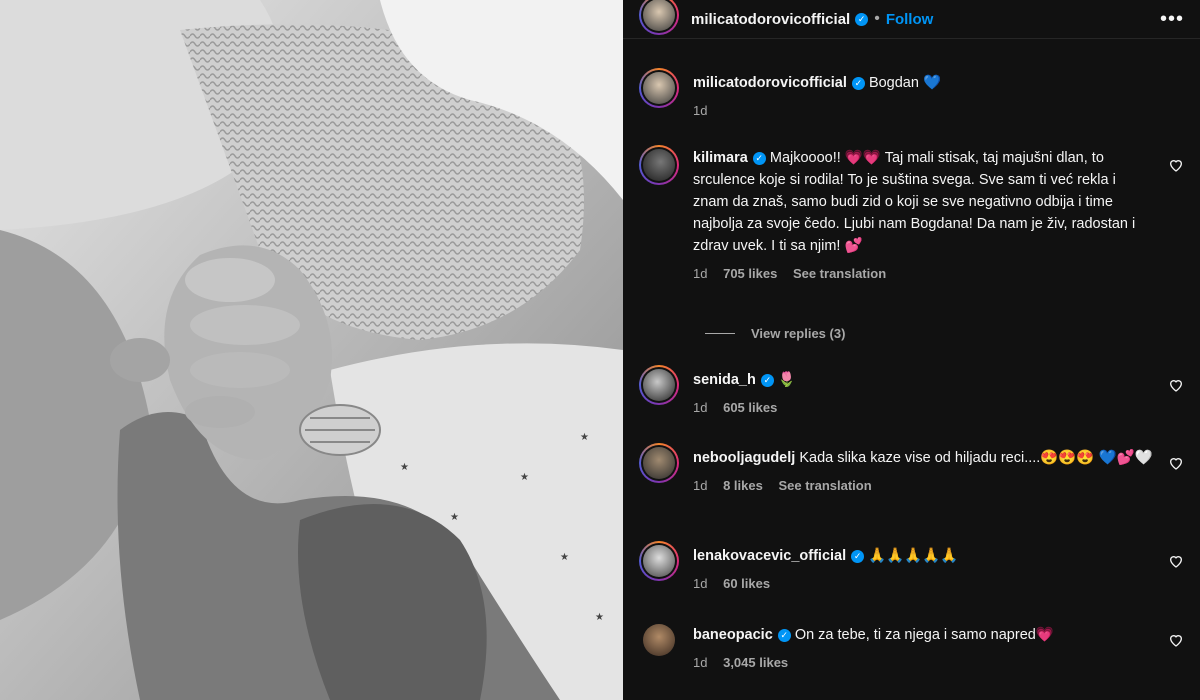 This screenshot has height=700, width=1200. Describe the element at coordinates (1172, 19) in the screenshot. I see `more-options-icon: •••` at that location.